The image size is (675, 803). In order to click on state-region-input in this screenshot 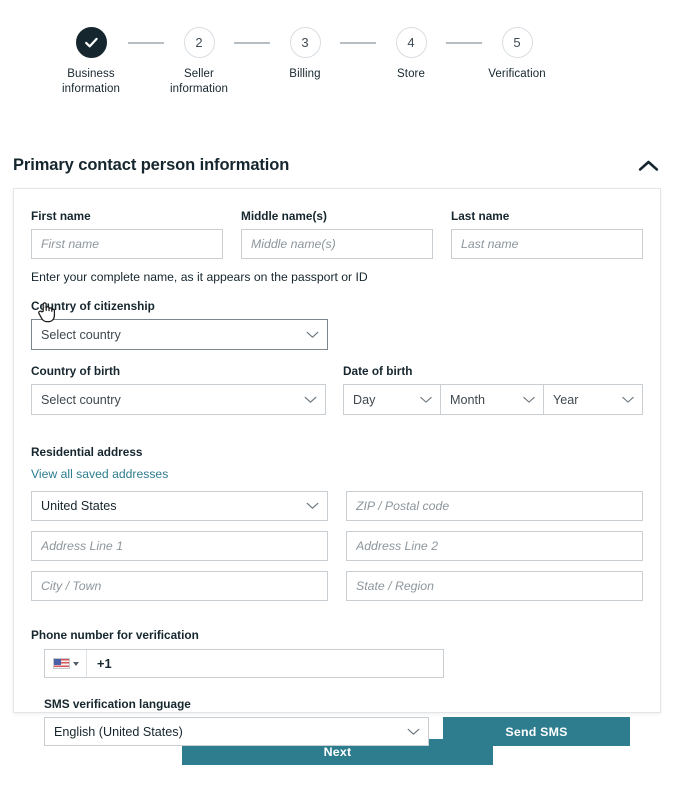, I will do `click(494, 586)`.